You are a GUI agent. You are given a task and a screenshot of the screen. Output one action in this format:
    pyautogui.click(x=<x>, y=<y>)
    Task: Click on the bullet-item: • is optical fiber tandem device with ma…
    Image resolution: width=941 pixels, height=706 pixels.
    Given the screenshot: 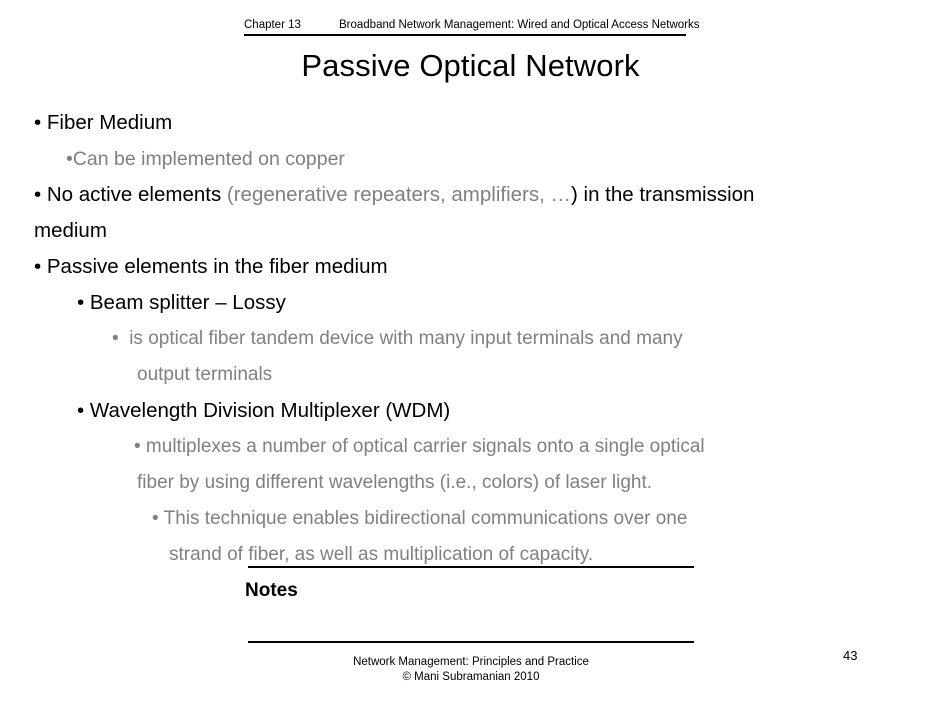 What is the action you would take?
    pyautogui.click(x=397, y=338)
    